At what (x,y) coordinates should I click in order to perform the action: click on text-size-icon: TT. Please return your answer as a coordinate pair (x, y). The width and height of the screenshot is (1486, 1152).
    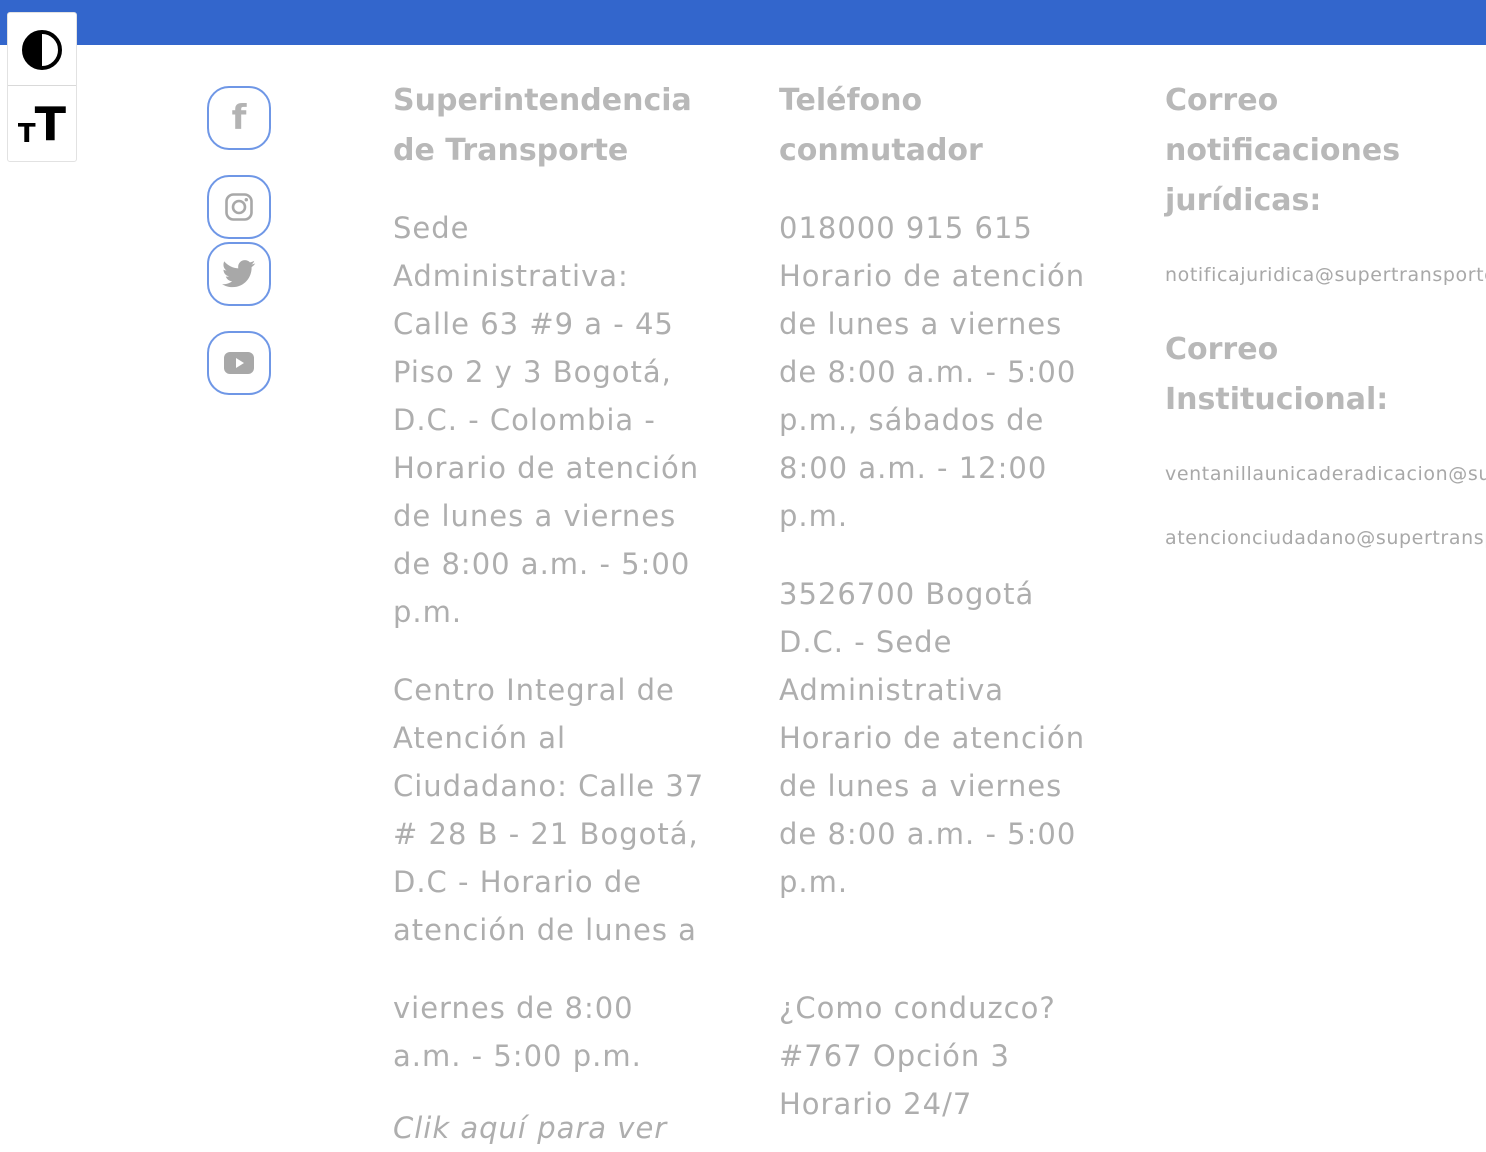
    Looking at the image, I should click on (42, 124).